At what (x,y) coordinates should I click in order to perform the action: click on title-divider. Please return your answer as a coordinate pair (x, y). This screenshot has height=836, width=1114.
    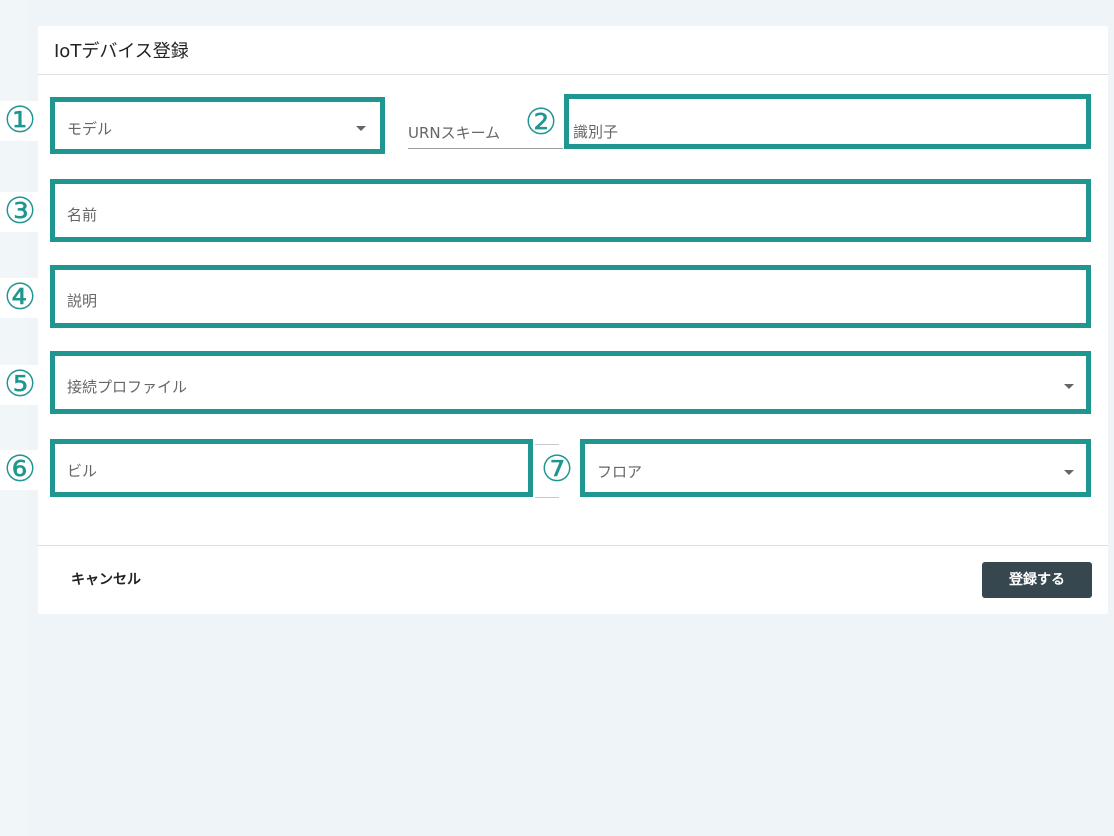
    Looking at the image, I should click on (573, 74).